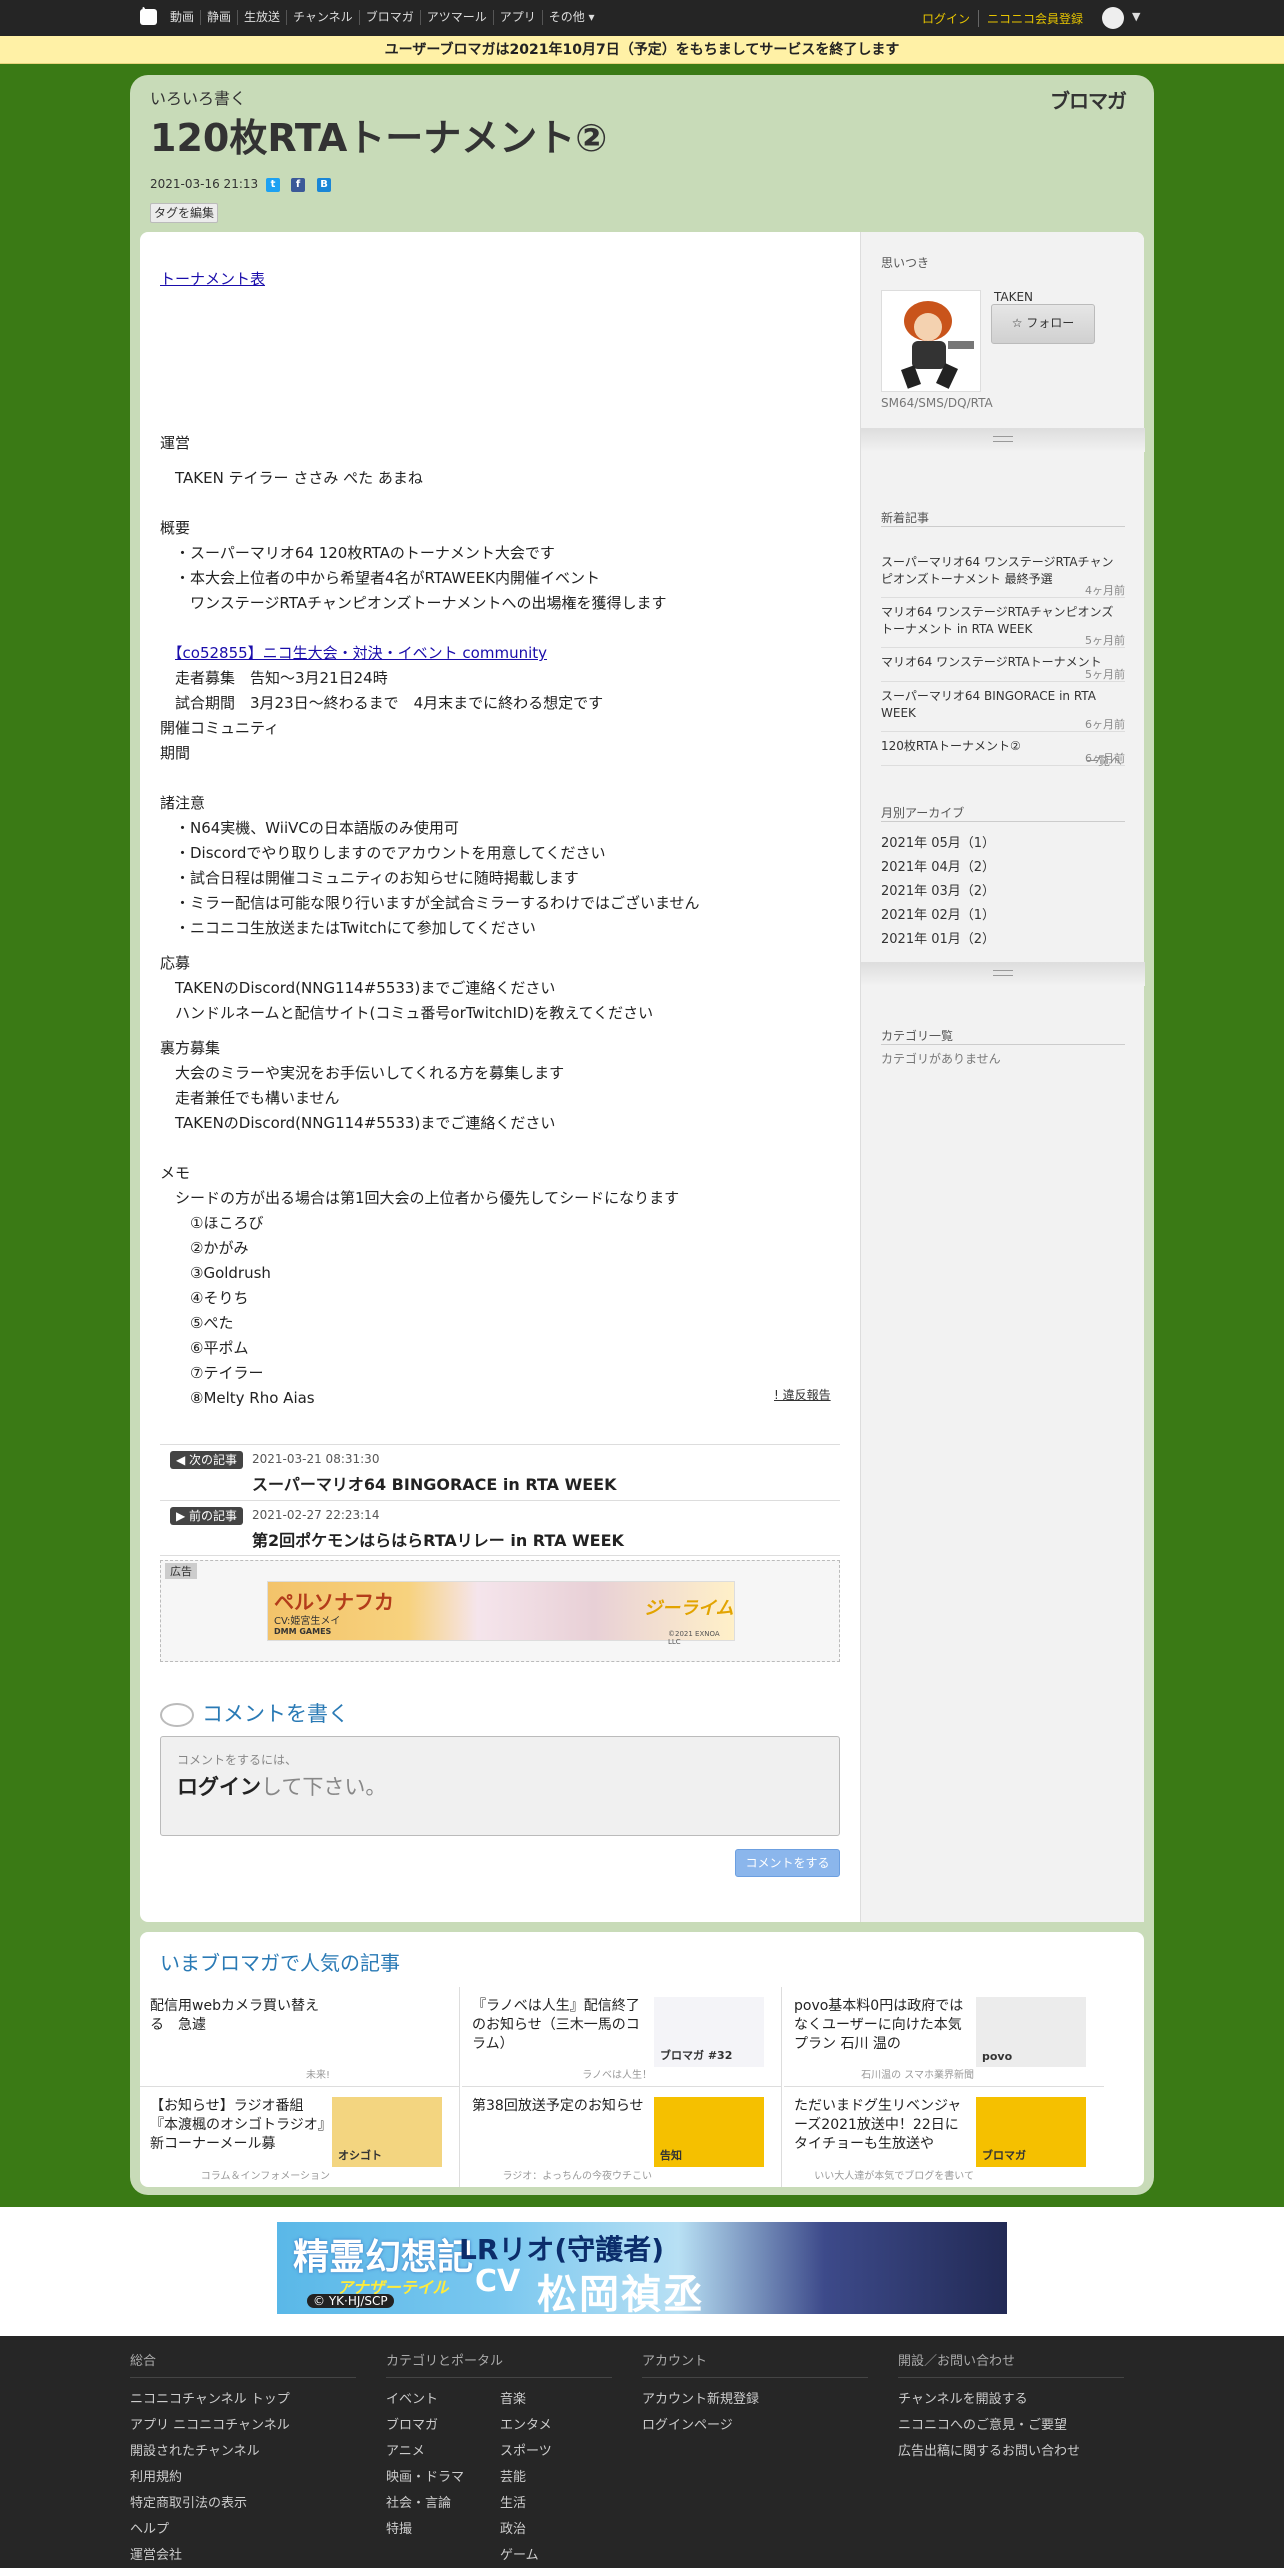 The height and width of the screenshot is (2568, 1284). Describe the element at coordinates (498, 2281) in the screenshot. I see `banner-cv: CV` at that location.